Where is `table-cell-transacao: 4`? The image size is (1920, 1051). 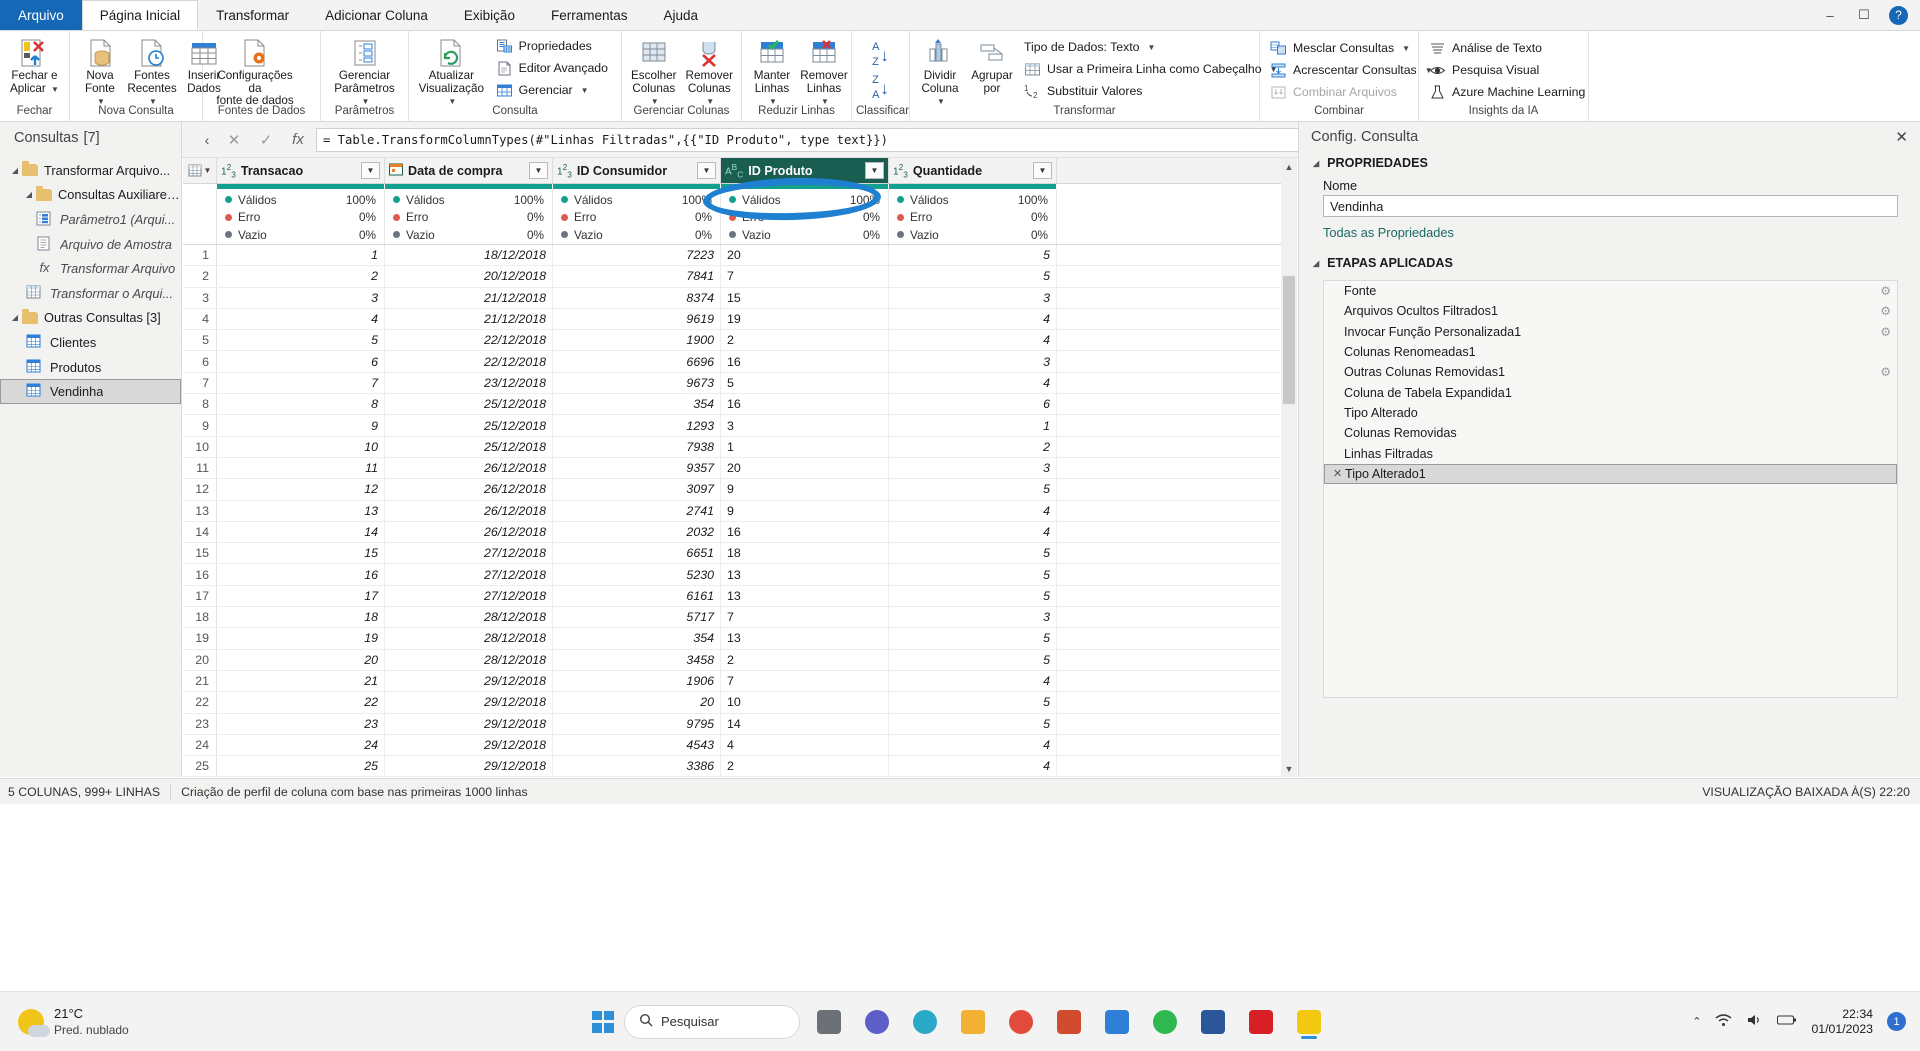
table-cell-transacao: 4 is located at coordinates (301, 319).